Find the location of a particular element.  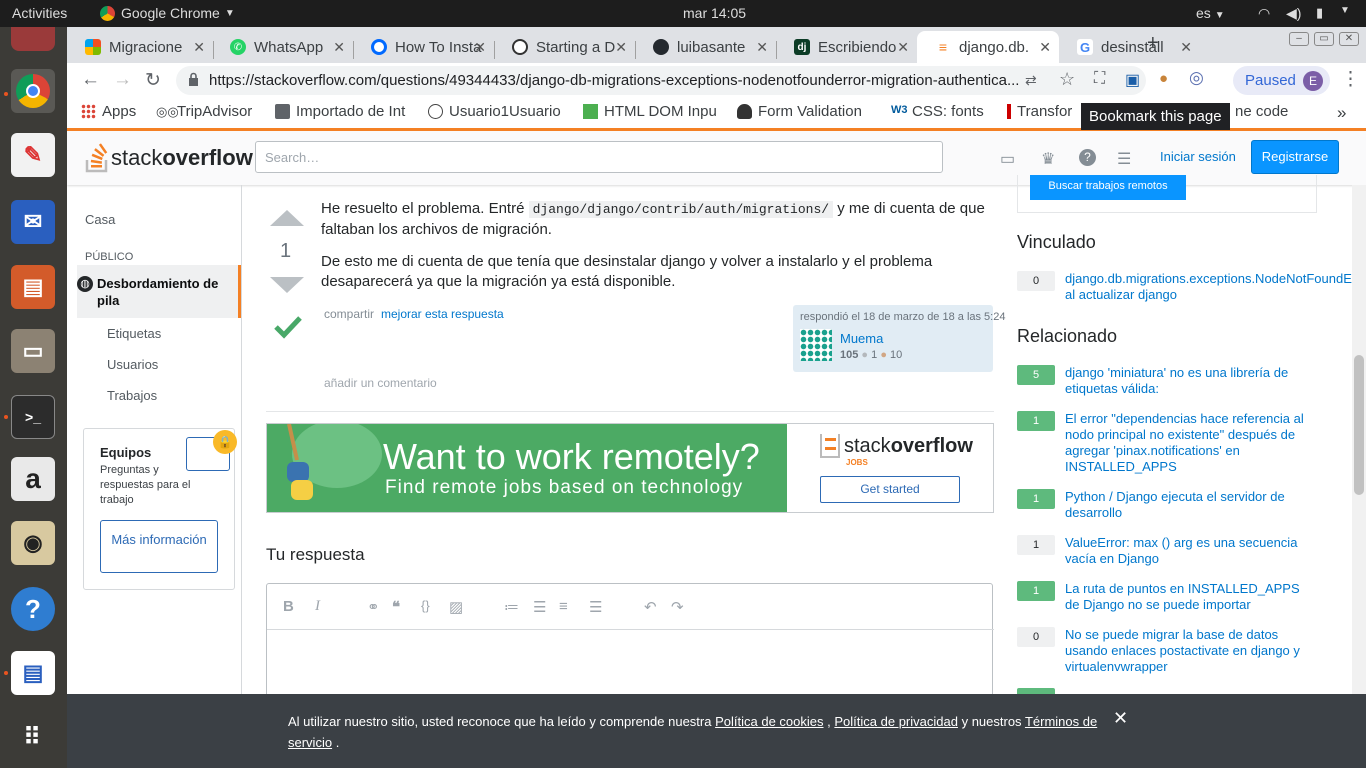

accepted-check-icon is located at coordinates (288, 327).